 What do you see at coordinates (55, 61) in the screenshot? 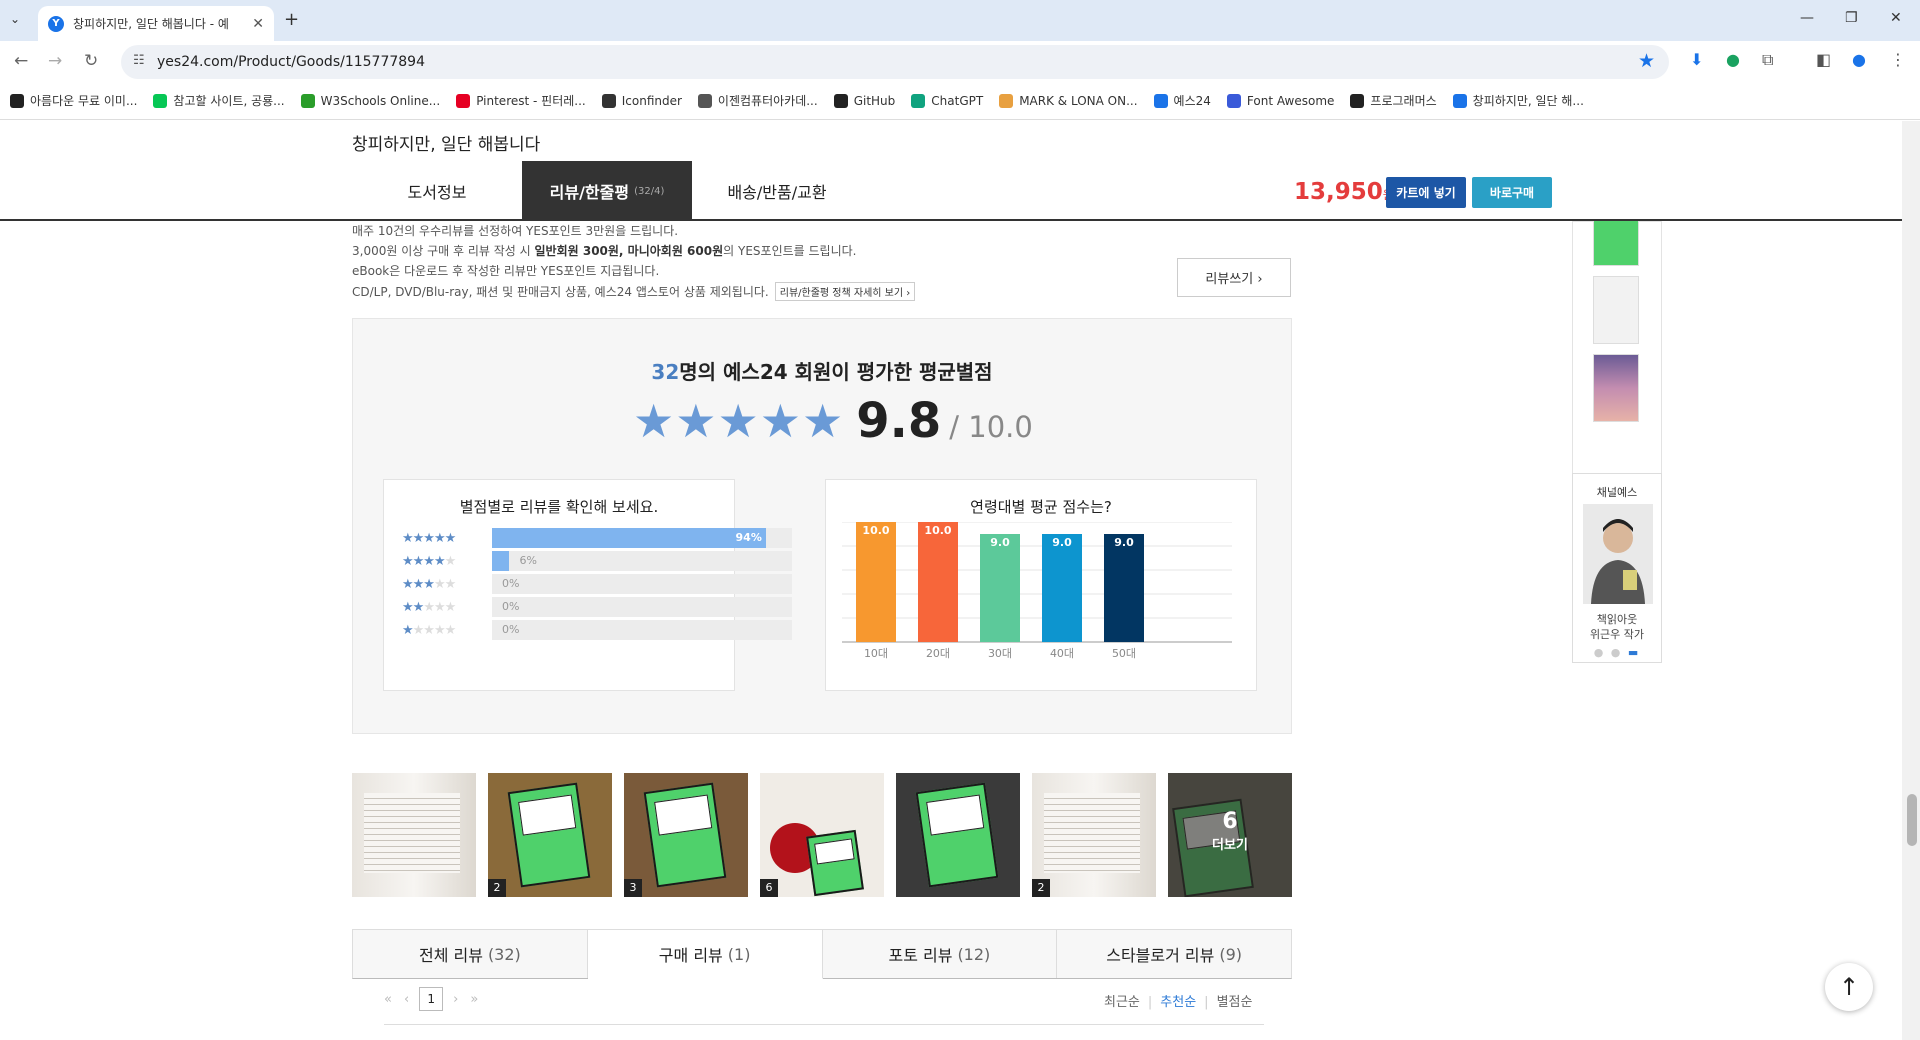
I see `forward-icon: →` at bounding box center [55, 61].